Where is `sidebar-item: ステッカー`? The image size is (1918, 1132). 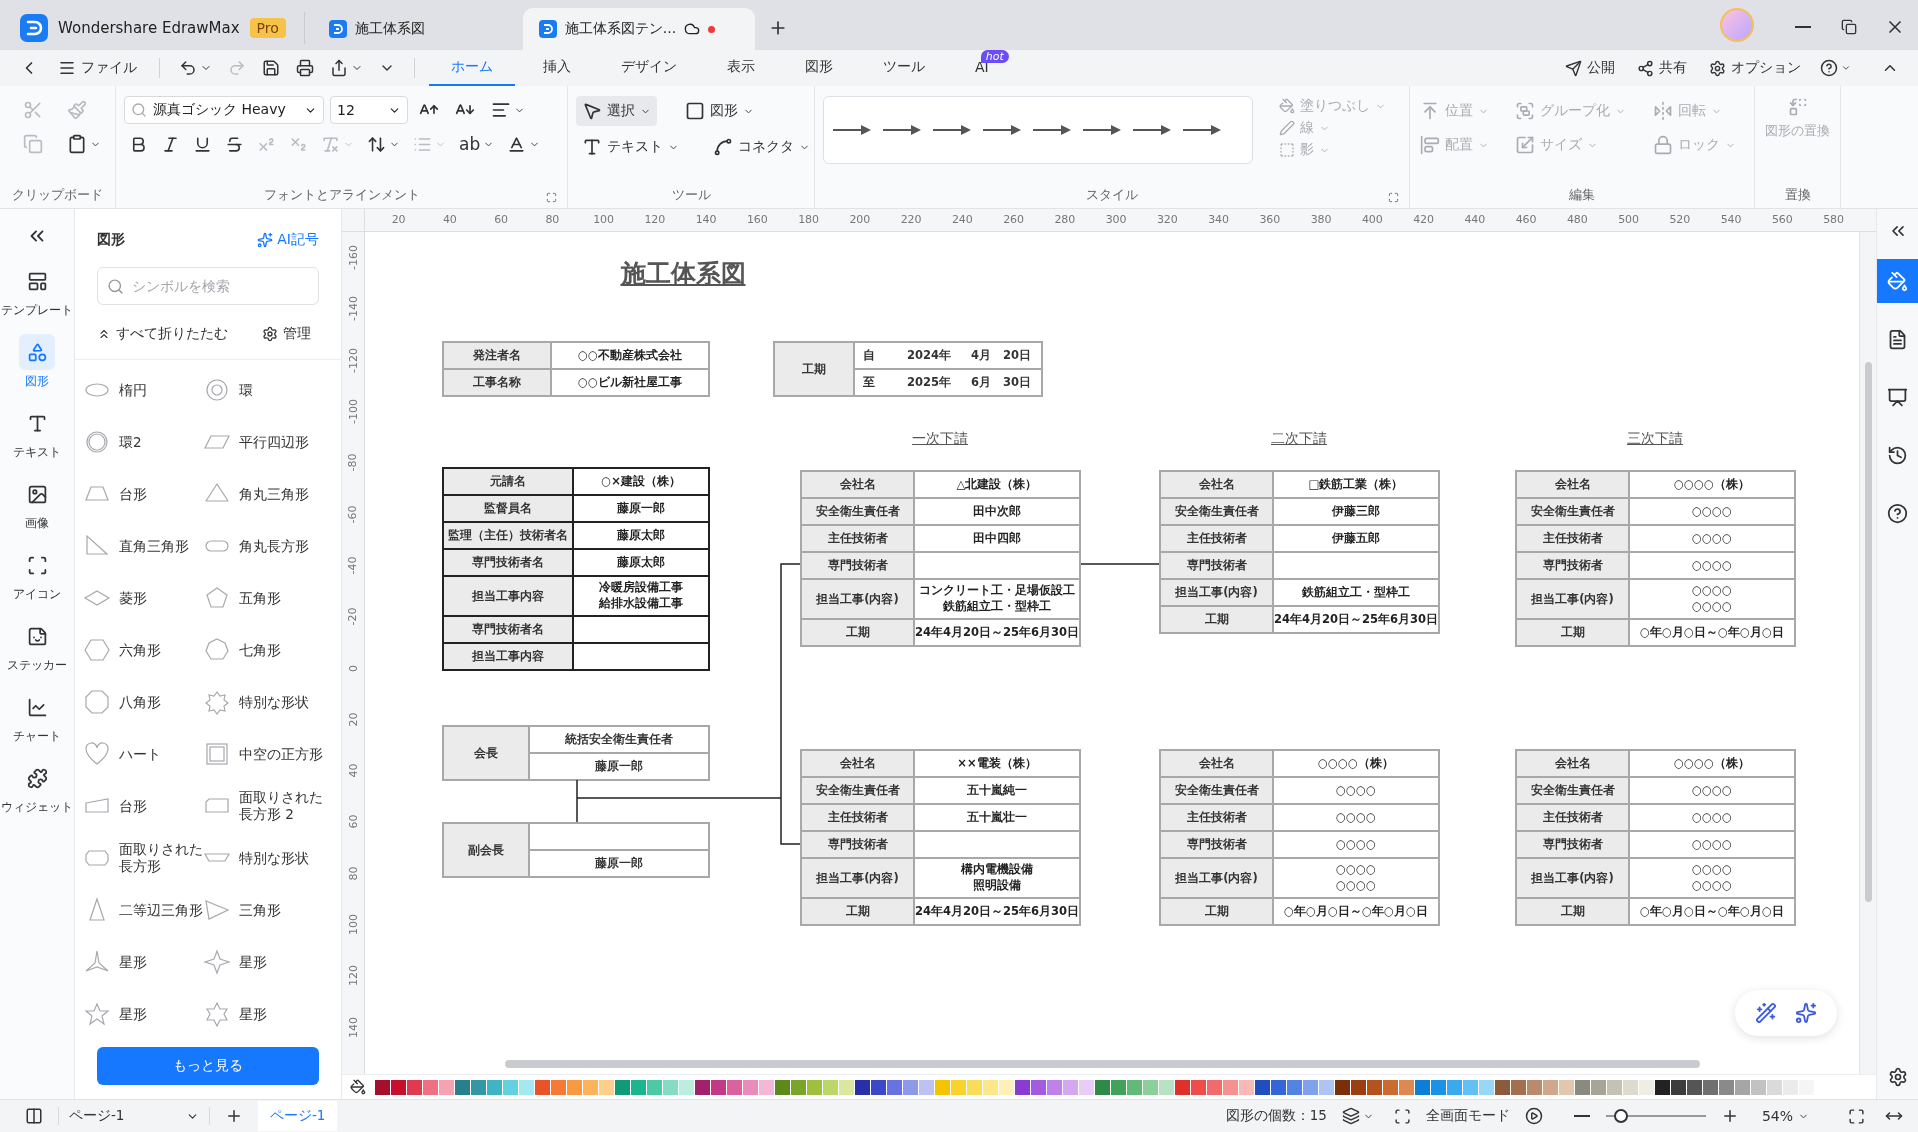
sidebar-item: ステッカー is located at coordinates (37, 645).